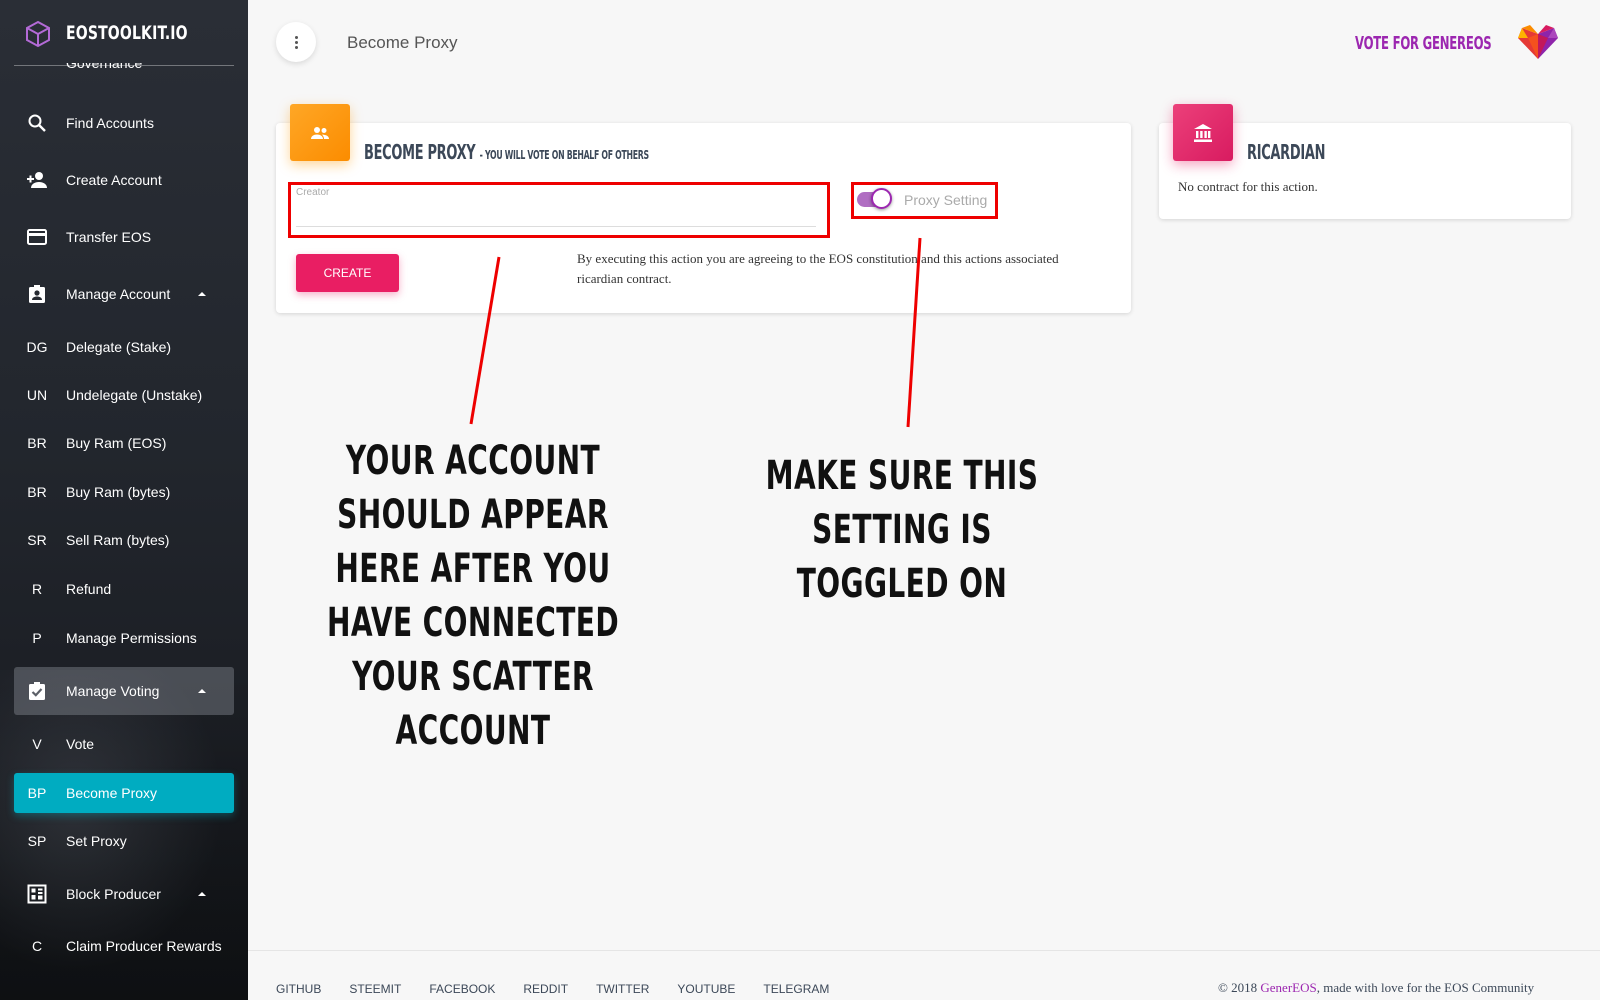  I want to click on sidebar-item-governance: Governance, so click(104, 67).